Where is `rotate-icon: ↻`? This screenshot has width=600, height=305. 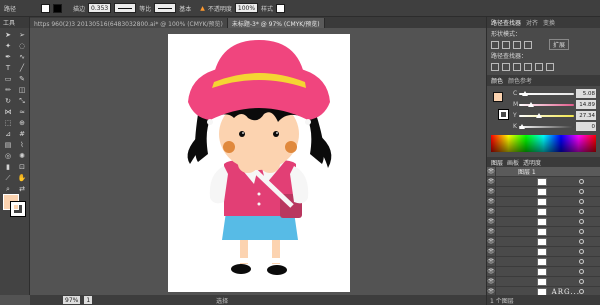
rotate-icon: ↻ is located at coordinates (8, 101).